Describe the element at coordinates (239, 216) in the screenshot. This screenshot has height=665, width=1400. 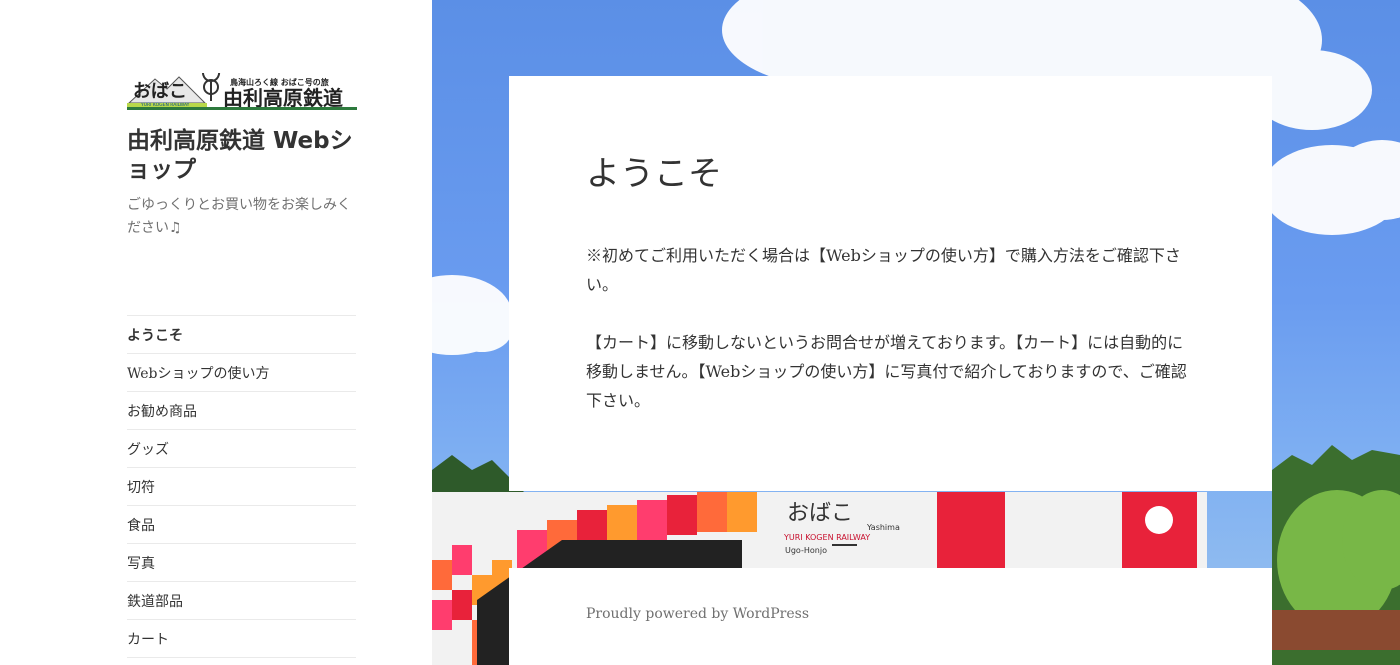
I see `site-tagline: ごゆっくりとお買い物をお楽しみください♫` at that location.